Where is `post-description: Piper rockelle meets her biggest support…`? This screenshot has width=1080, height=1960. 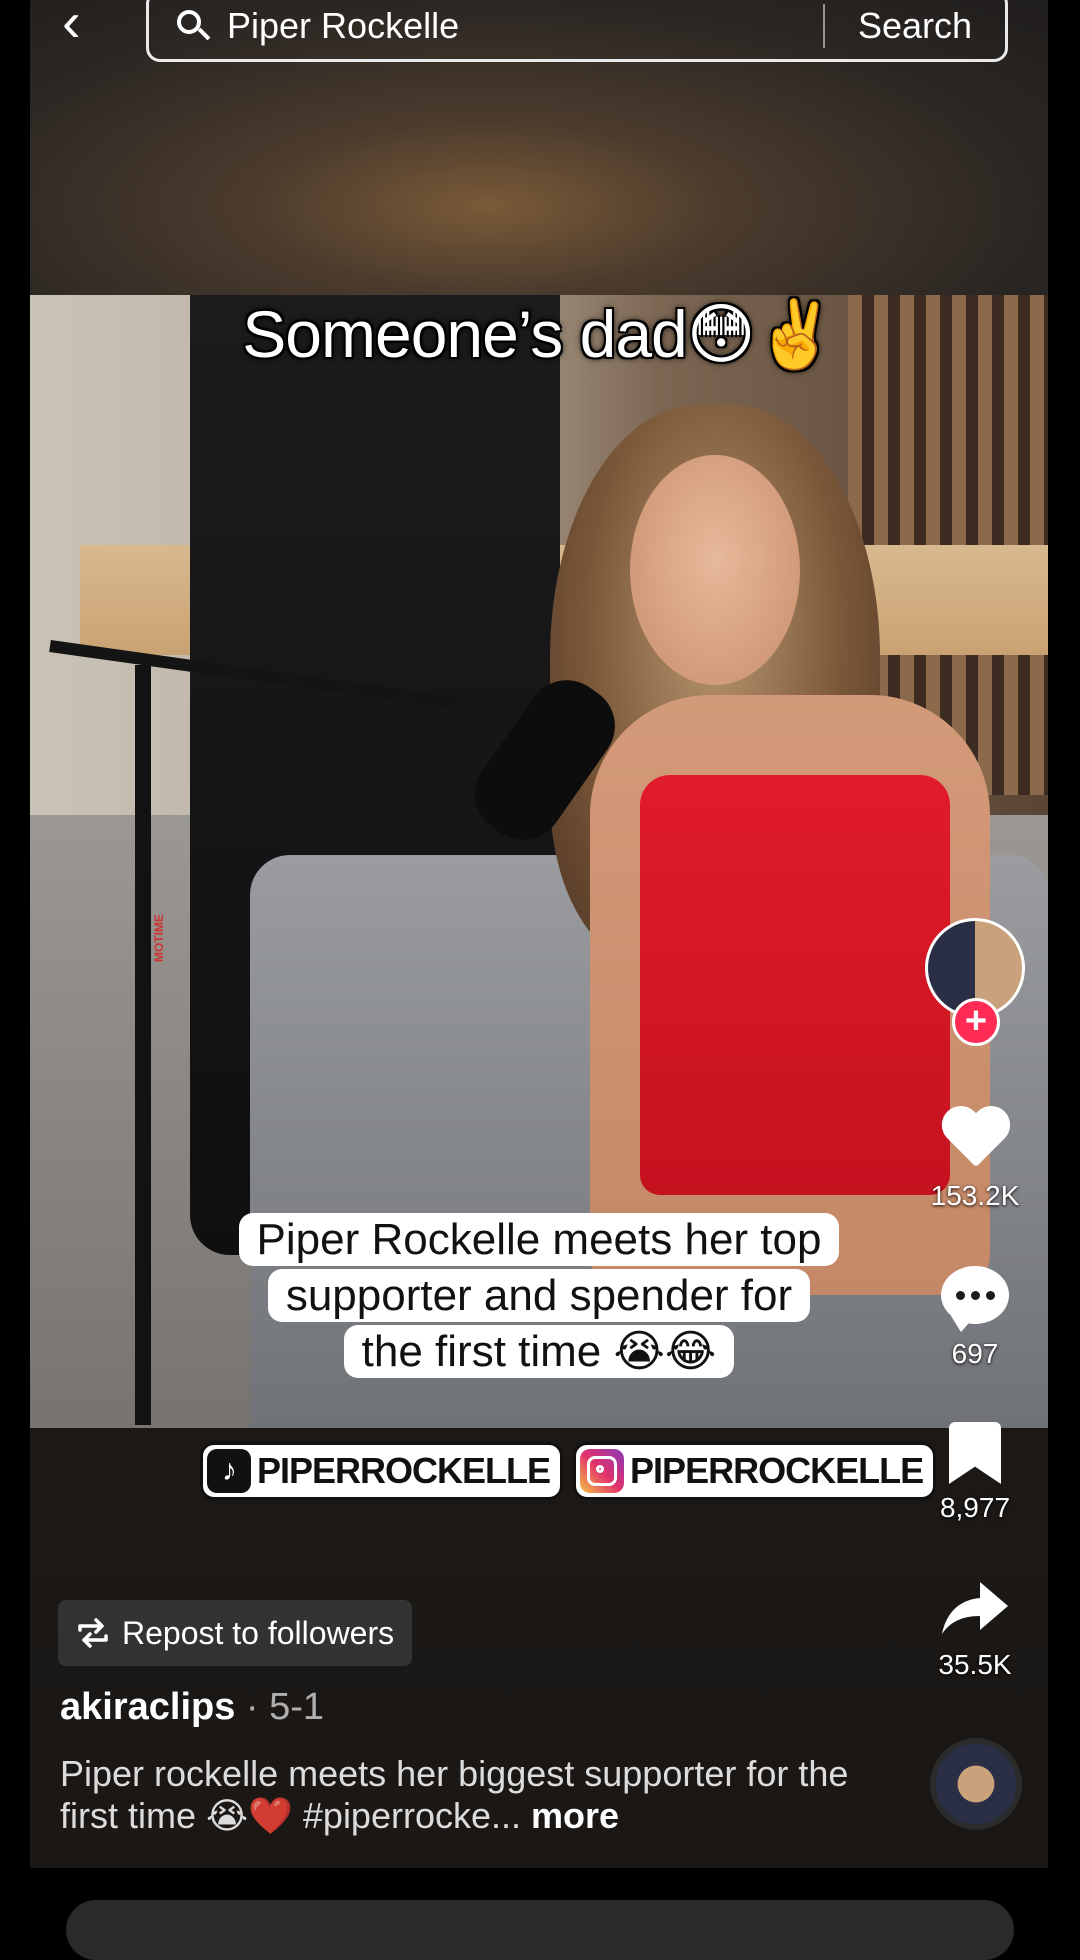
post-description: Piper rockelle meets her biggest support… is located at coordinates (470, 1795).